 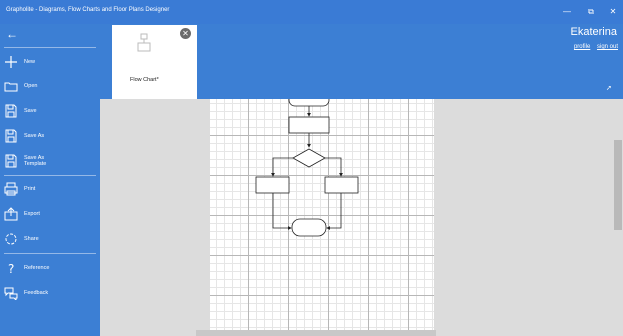 I want to click on maximize-button: ⧉, so click(x=591, y=12).